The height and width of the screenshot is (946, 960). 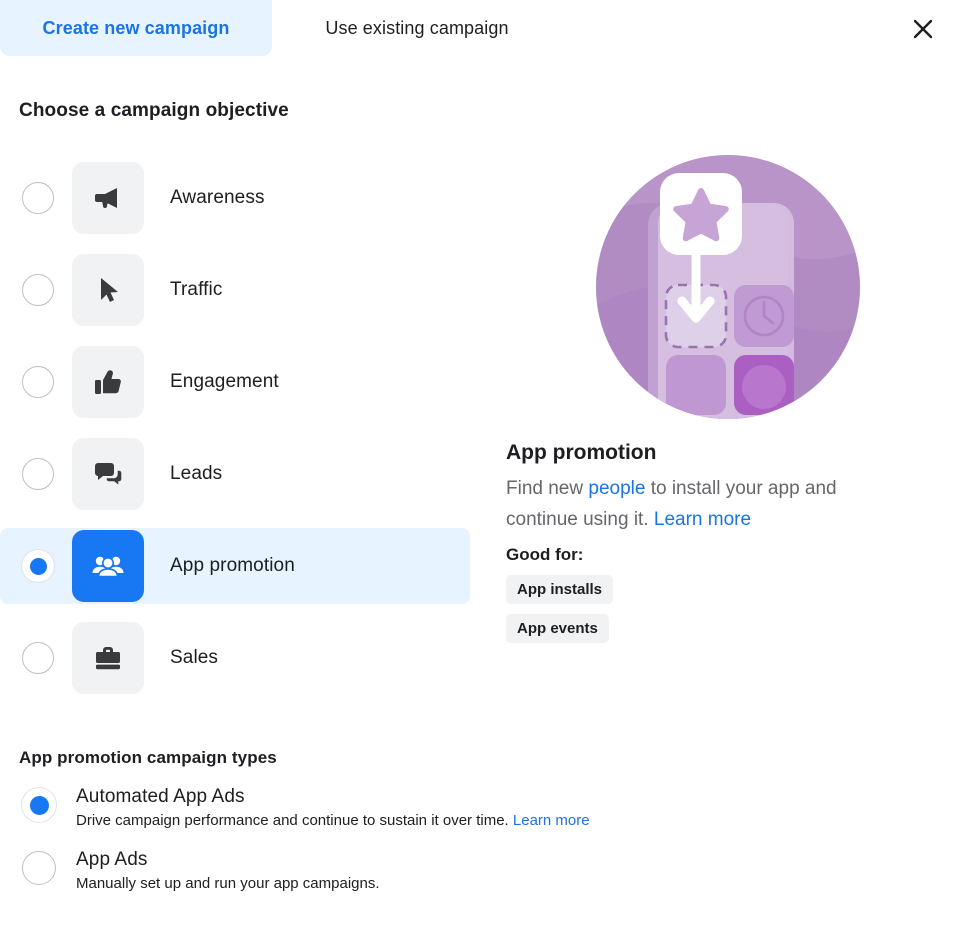 What do you see at coordinates (240, 658) in the screenshot?
I see `objective-option-sales: Sales` at bounding box center [240, 658].